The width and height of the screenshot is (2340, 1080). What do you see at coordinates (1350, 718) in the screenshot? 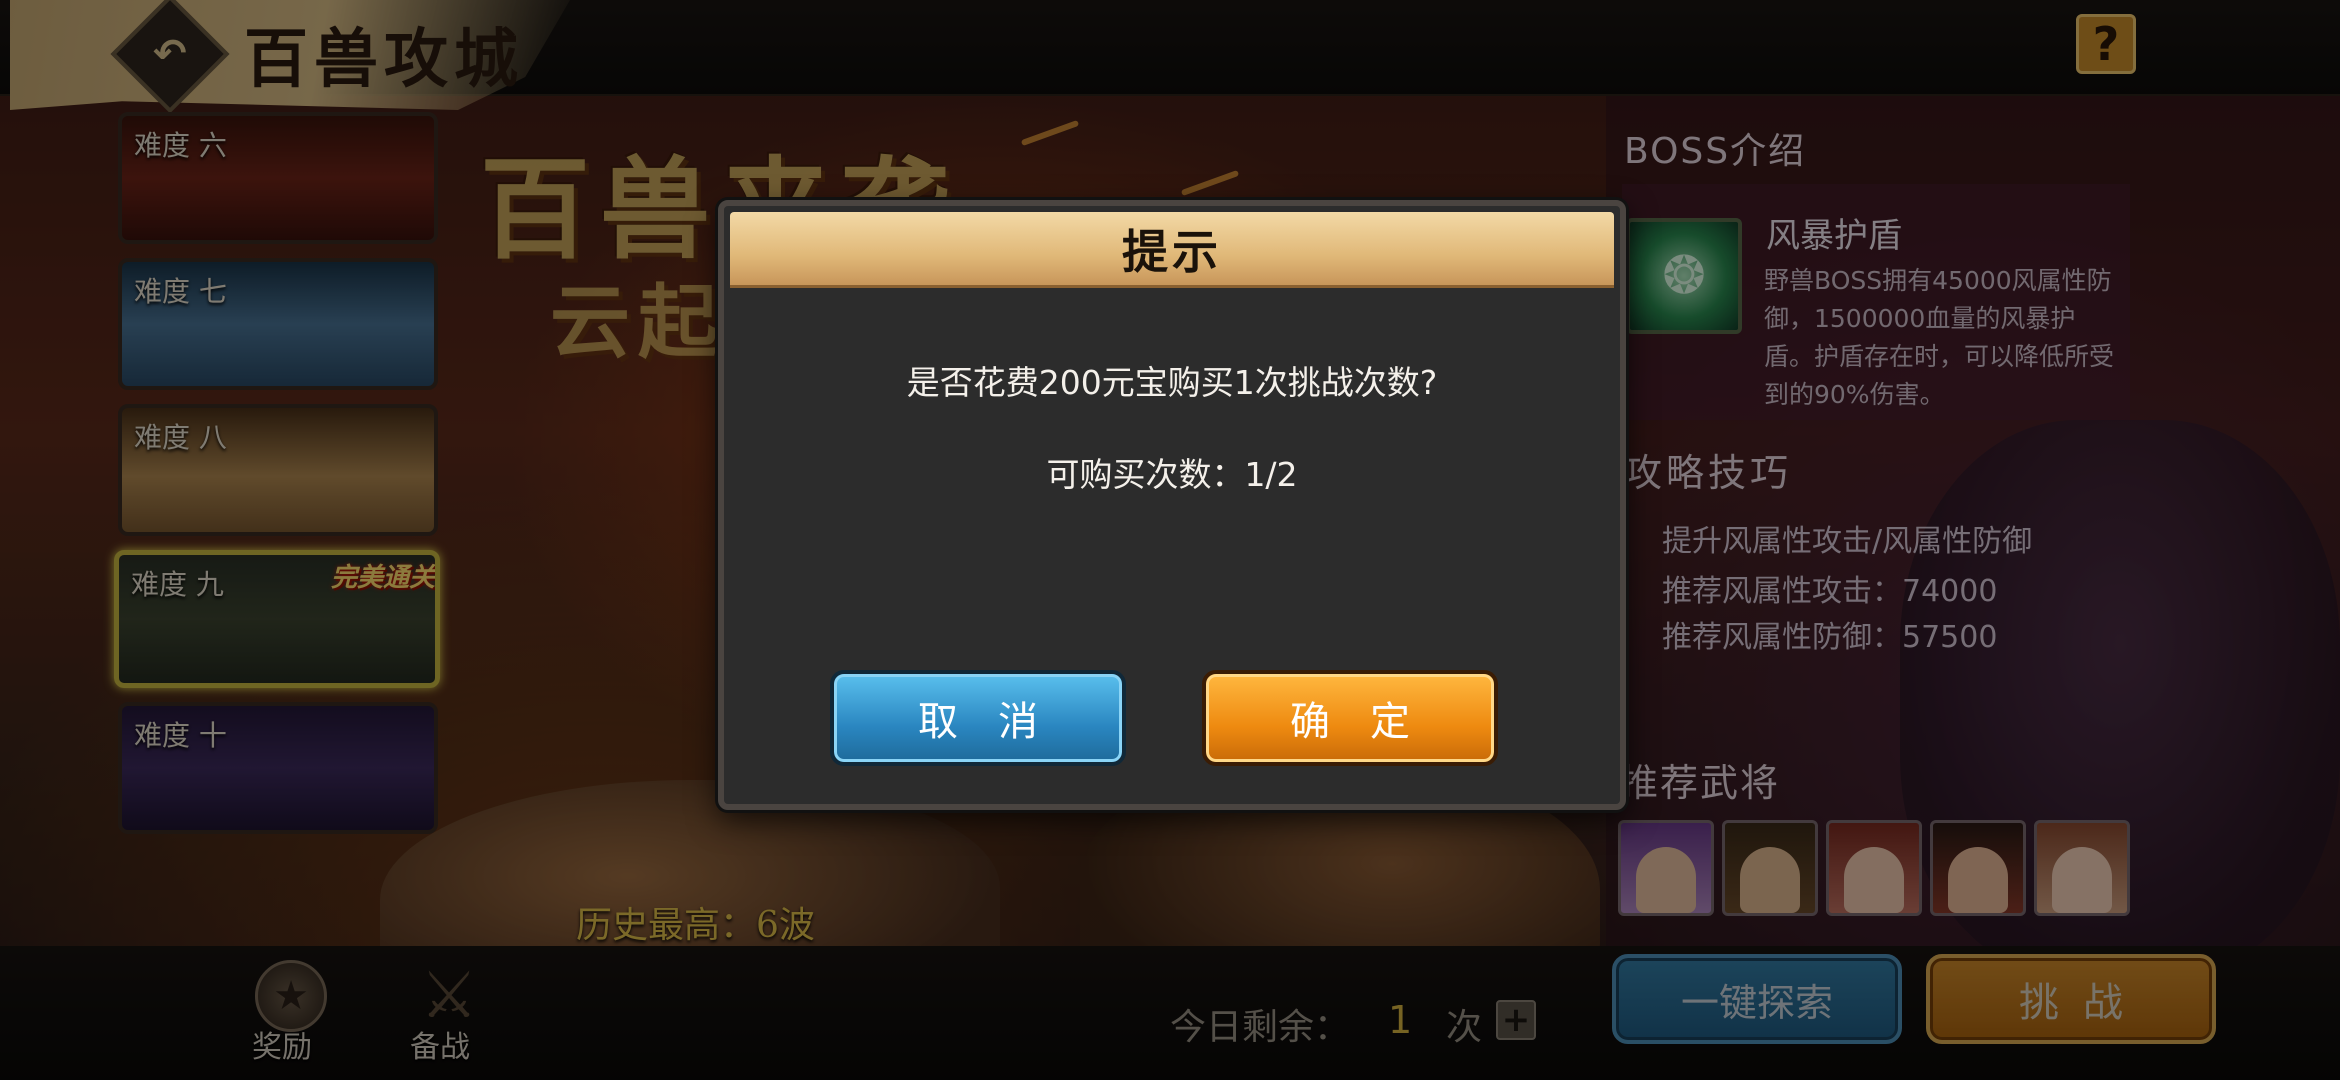
I see `confirm-button: 确定` at bounding box center [1350, 718].